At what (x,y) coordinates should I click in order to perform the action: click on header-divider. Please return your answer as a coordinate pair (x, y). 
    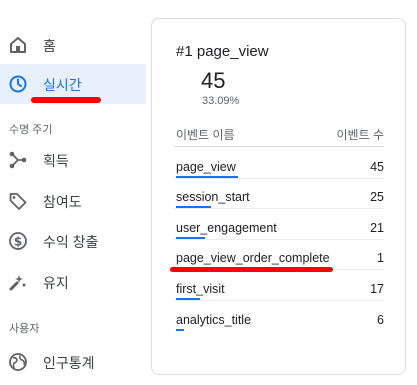
    Looking at the image, I should click on (279, 146).